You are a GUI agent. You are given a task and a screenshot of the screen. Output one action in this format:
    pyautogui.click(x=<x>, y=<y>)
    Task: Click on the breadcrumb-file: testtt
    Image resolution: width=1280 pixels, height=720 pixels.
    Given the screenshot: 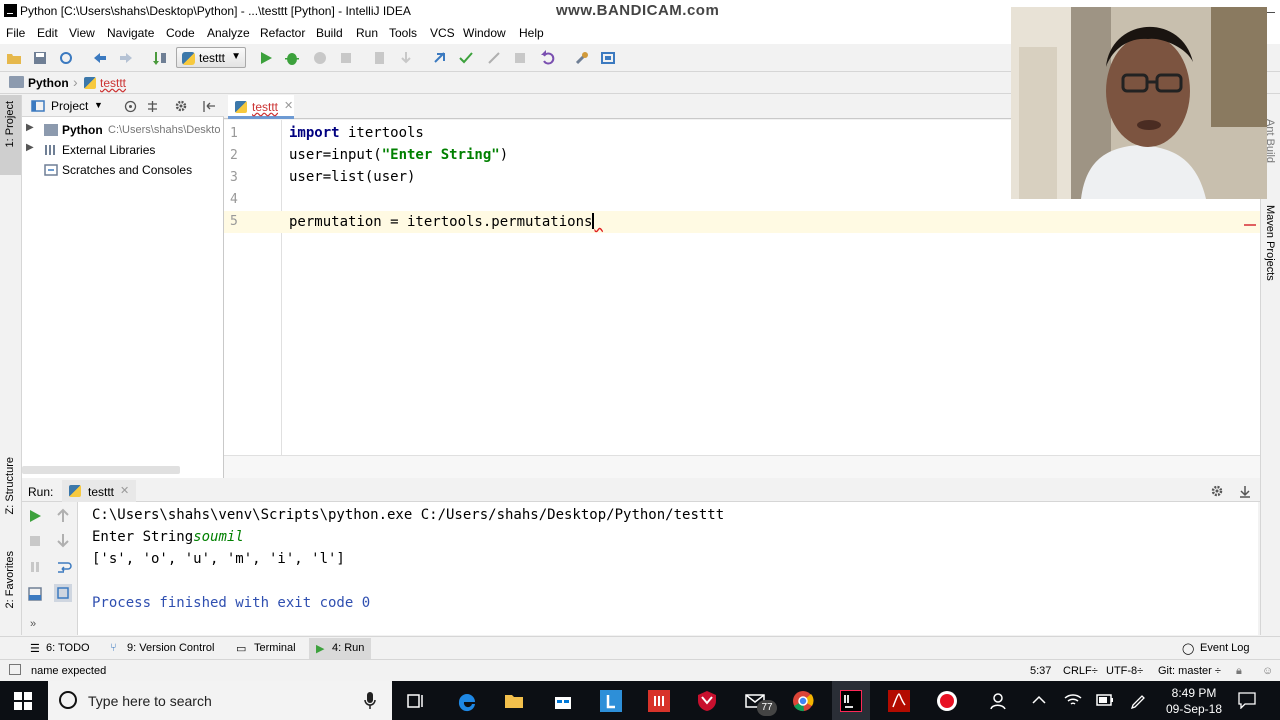 What is the action you would take?
    pyautogui.click(x=113, y=83)
    